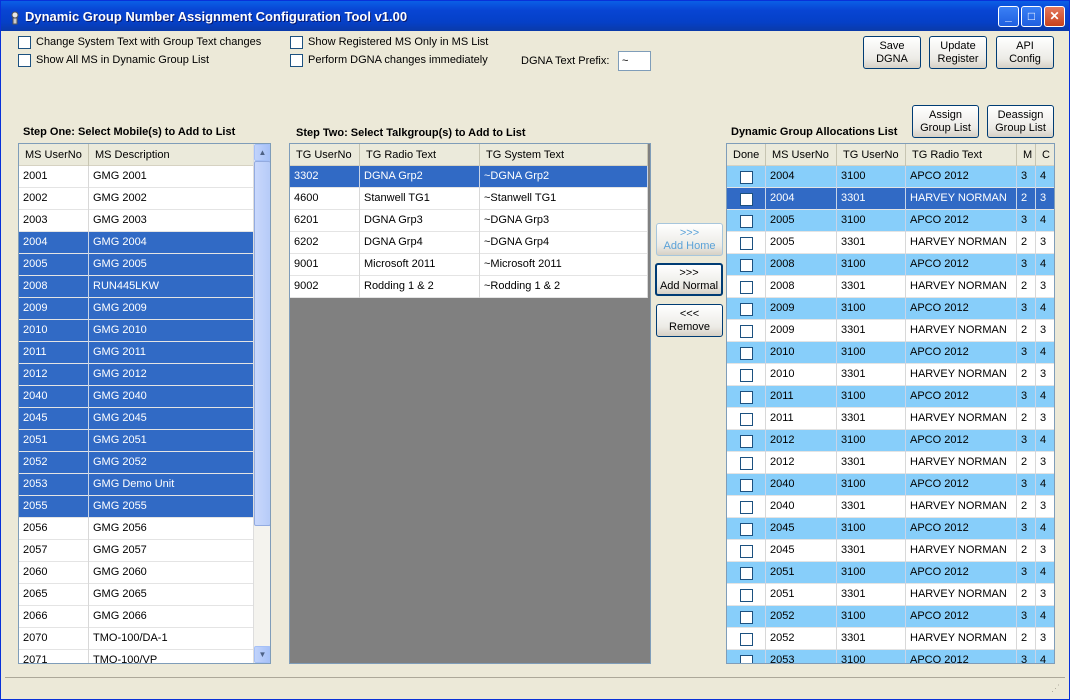 Image resolution: width=1070 pixels, height=700 pixels. I want to click on ms-row: 2005 GMG 2005, so click(136, 265).